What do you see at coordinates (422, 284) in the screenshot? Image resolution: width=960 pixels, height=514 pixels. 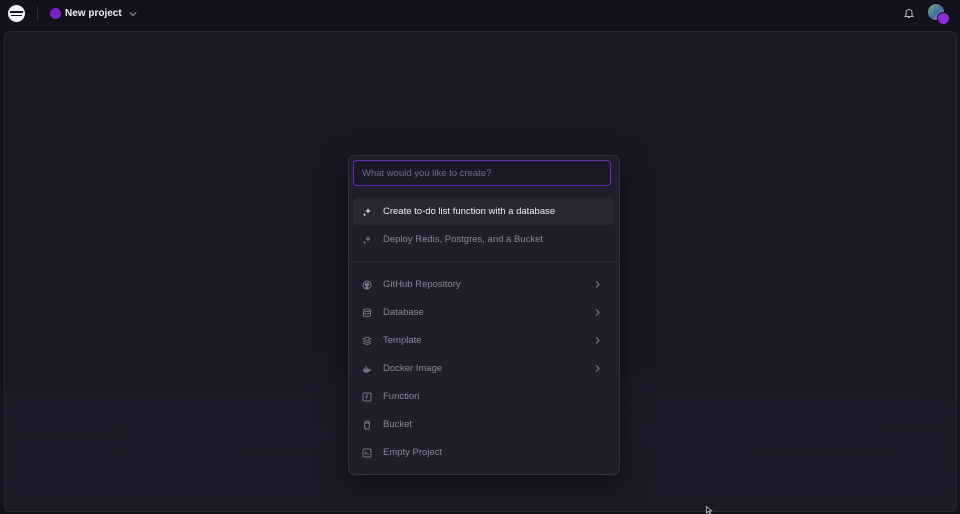 I see `option-label: GitHub Repository` at bounding box center [422, 284].